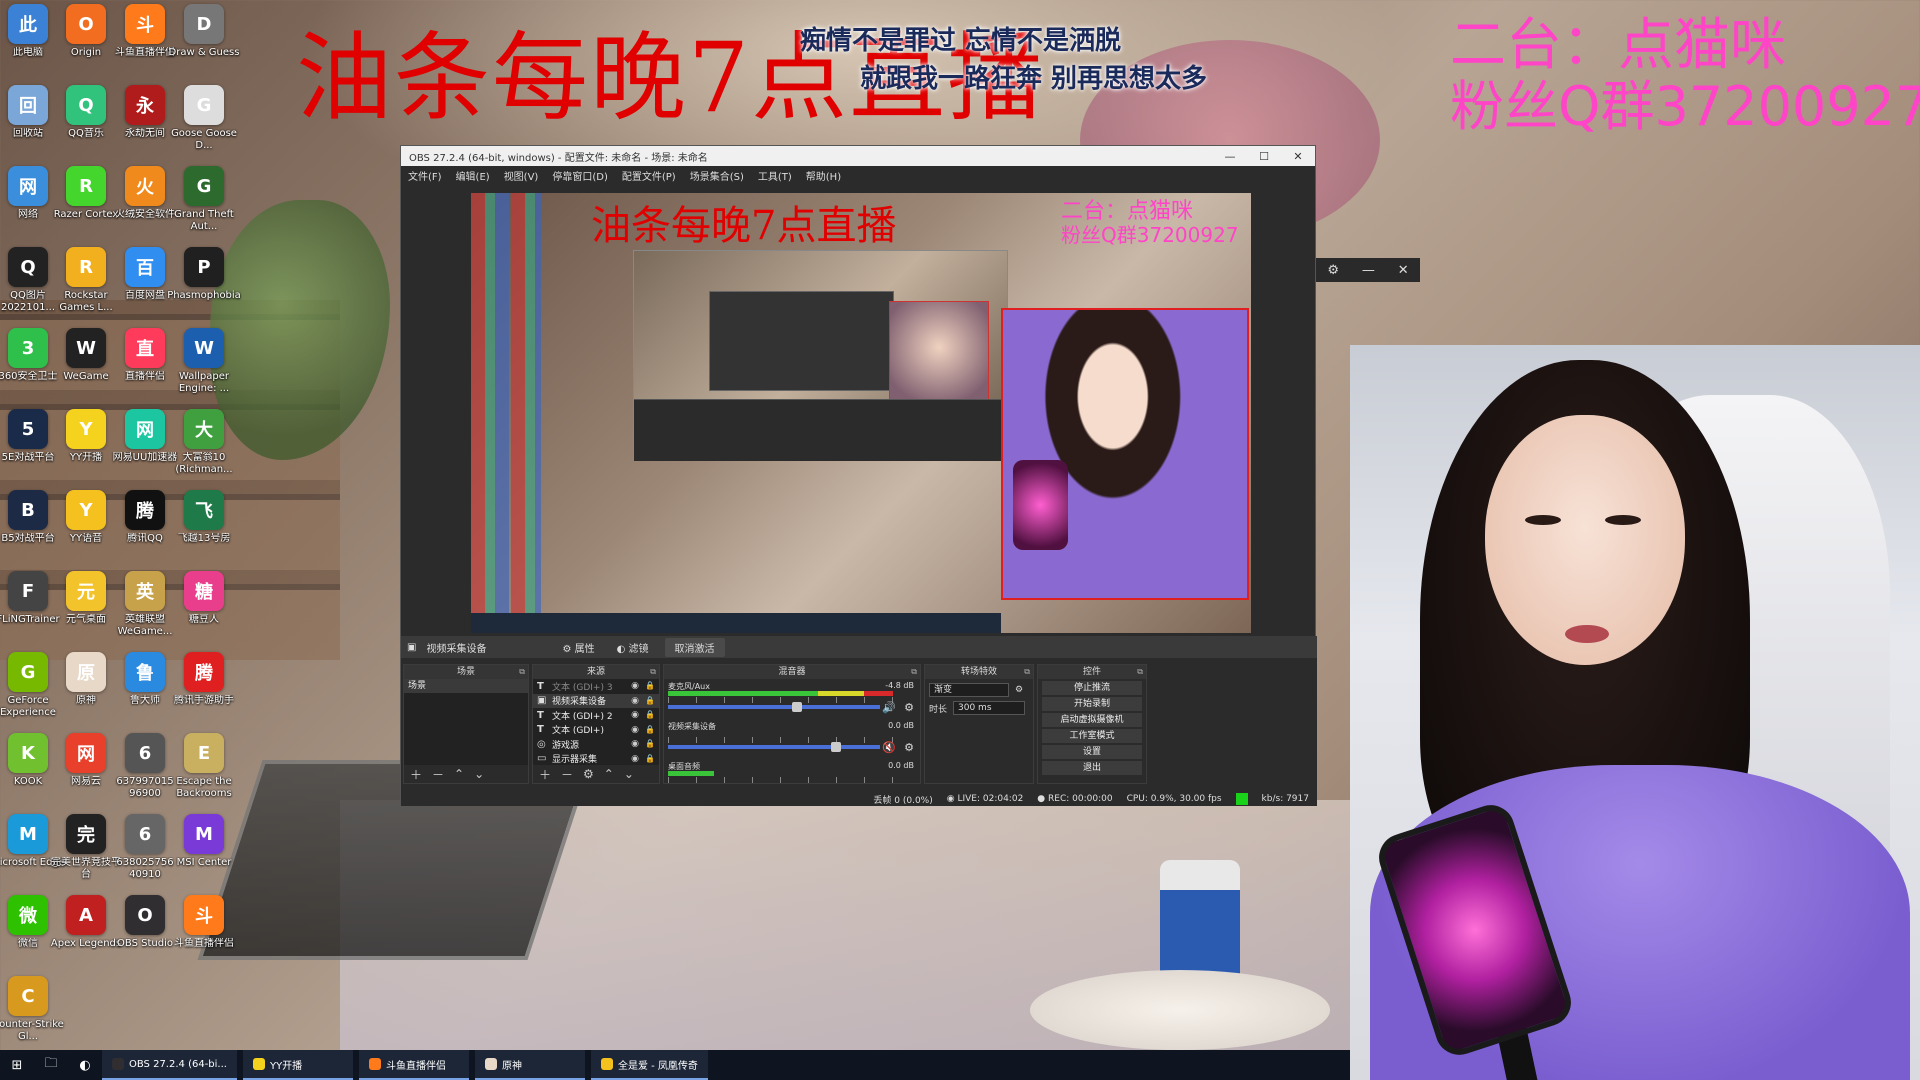 This screenshot has height=1080, width=1920. What do you see at coordinates (466, 722) in the screenshot?
I see `scene-list: 场景` at bounding box center [466, 722].